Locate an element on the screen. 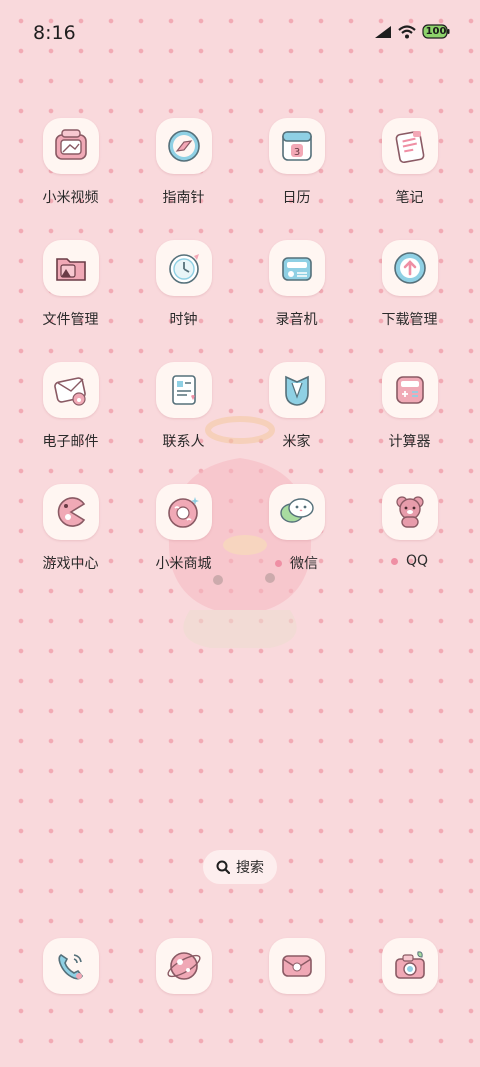  status-icons: 100 is located at coordinates (412, 31).